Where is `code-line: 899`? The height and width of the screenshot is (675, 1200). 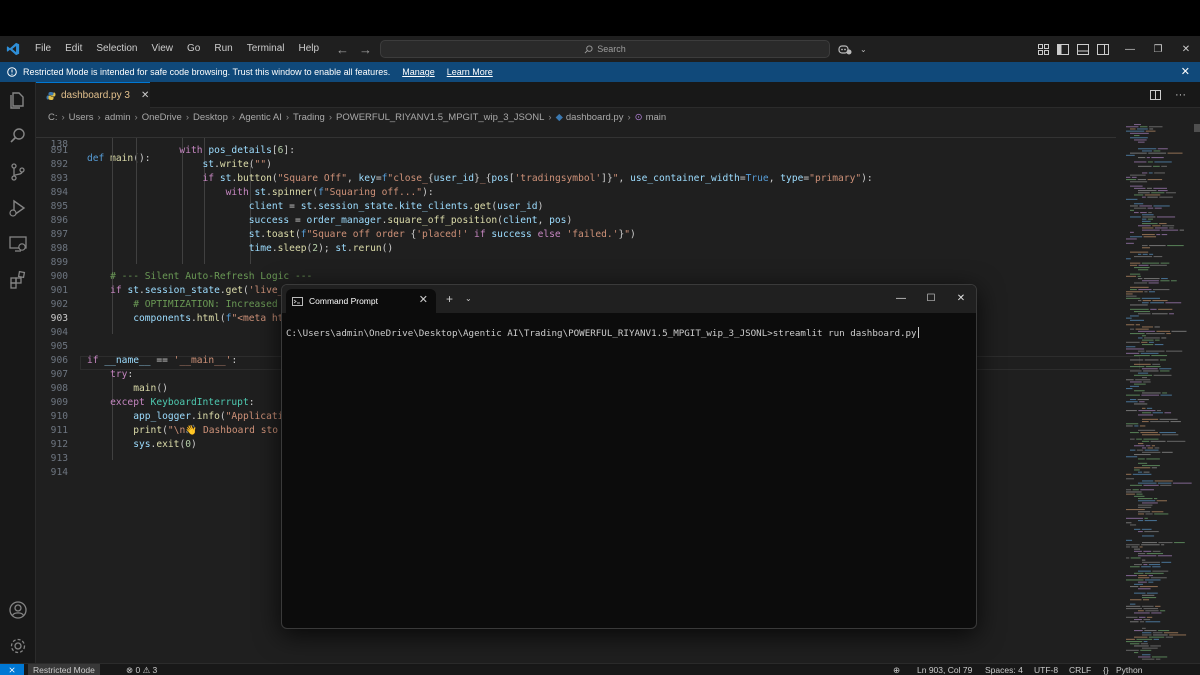
code-line: 899 is located at coordinates (576, 263).